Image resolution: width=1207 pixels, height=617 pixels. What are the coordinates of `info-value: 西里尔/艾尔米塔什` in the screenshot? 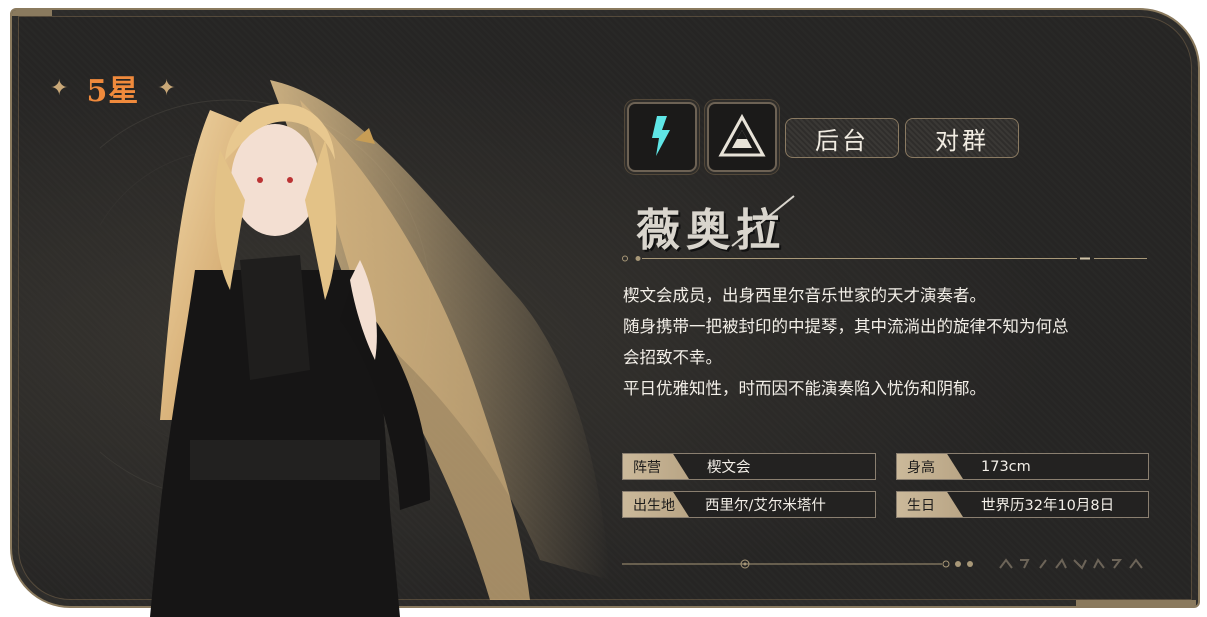 It's located at (765, 506).